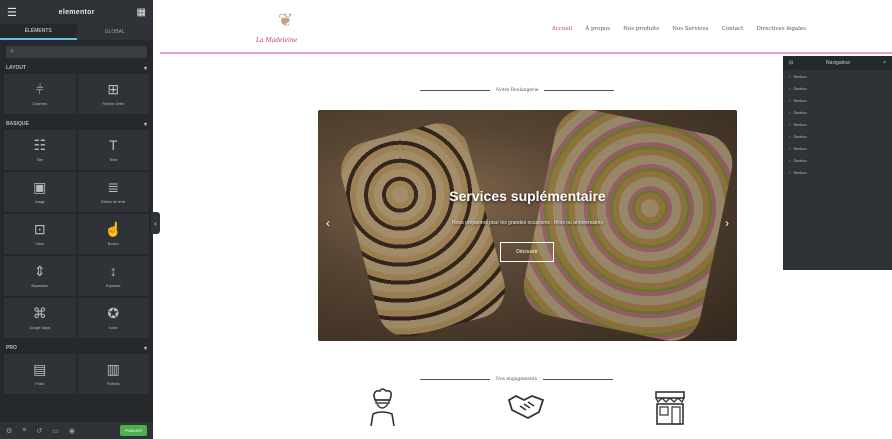 Image resolution: width=892 pixels, height=439 pixels. Describe the element at coordinates (113, 318) in the screenshot. I see `widget-icon: ✪ Icône` at that location.